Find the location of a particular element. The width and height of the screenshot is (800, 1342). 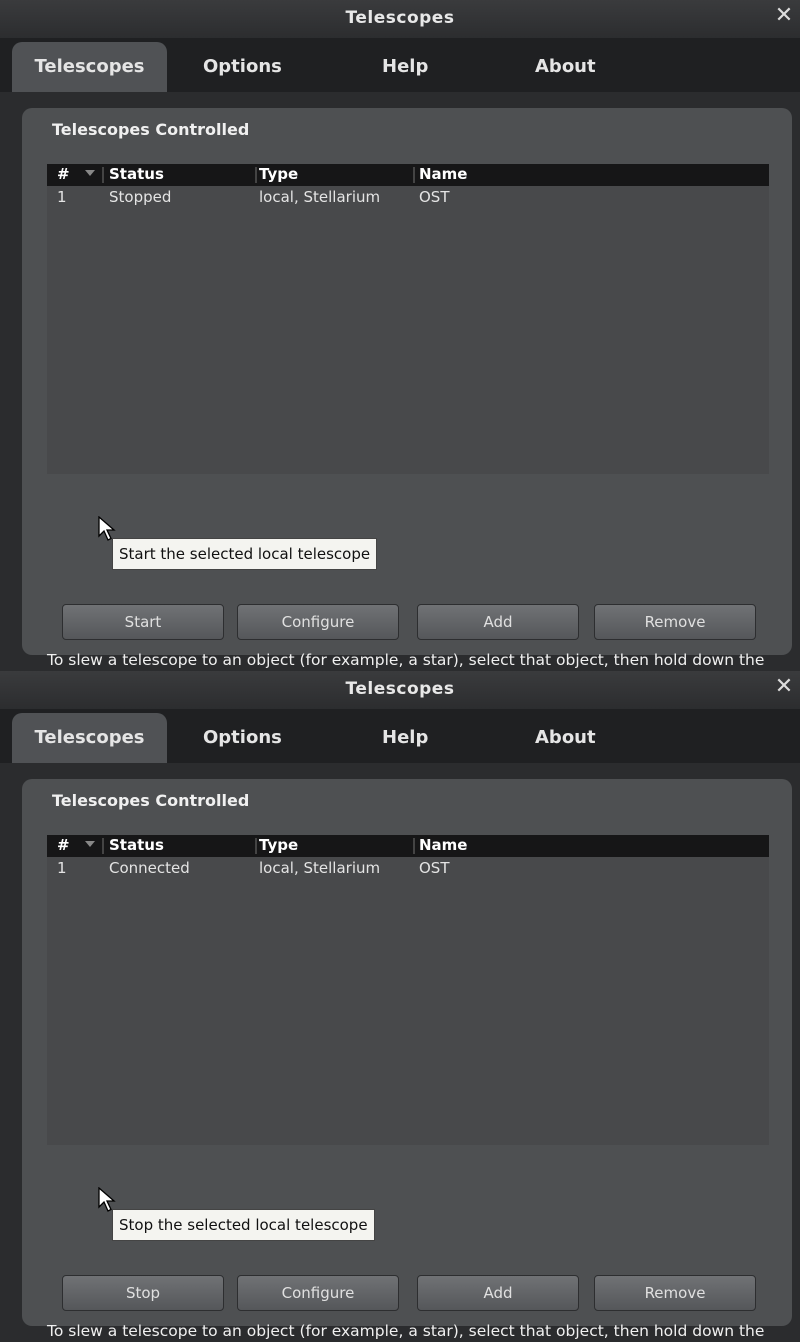

tooltip: Start the selected local telescope is located at coordinates (245, 554).